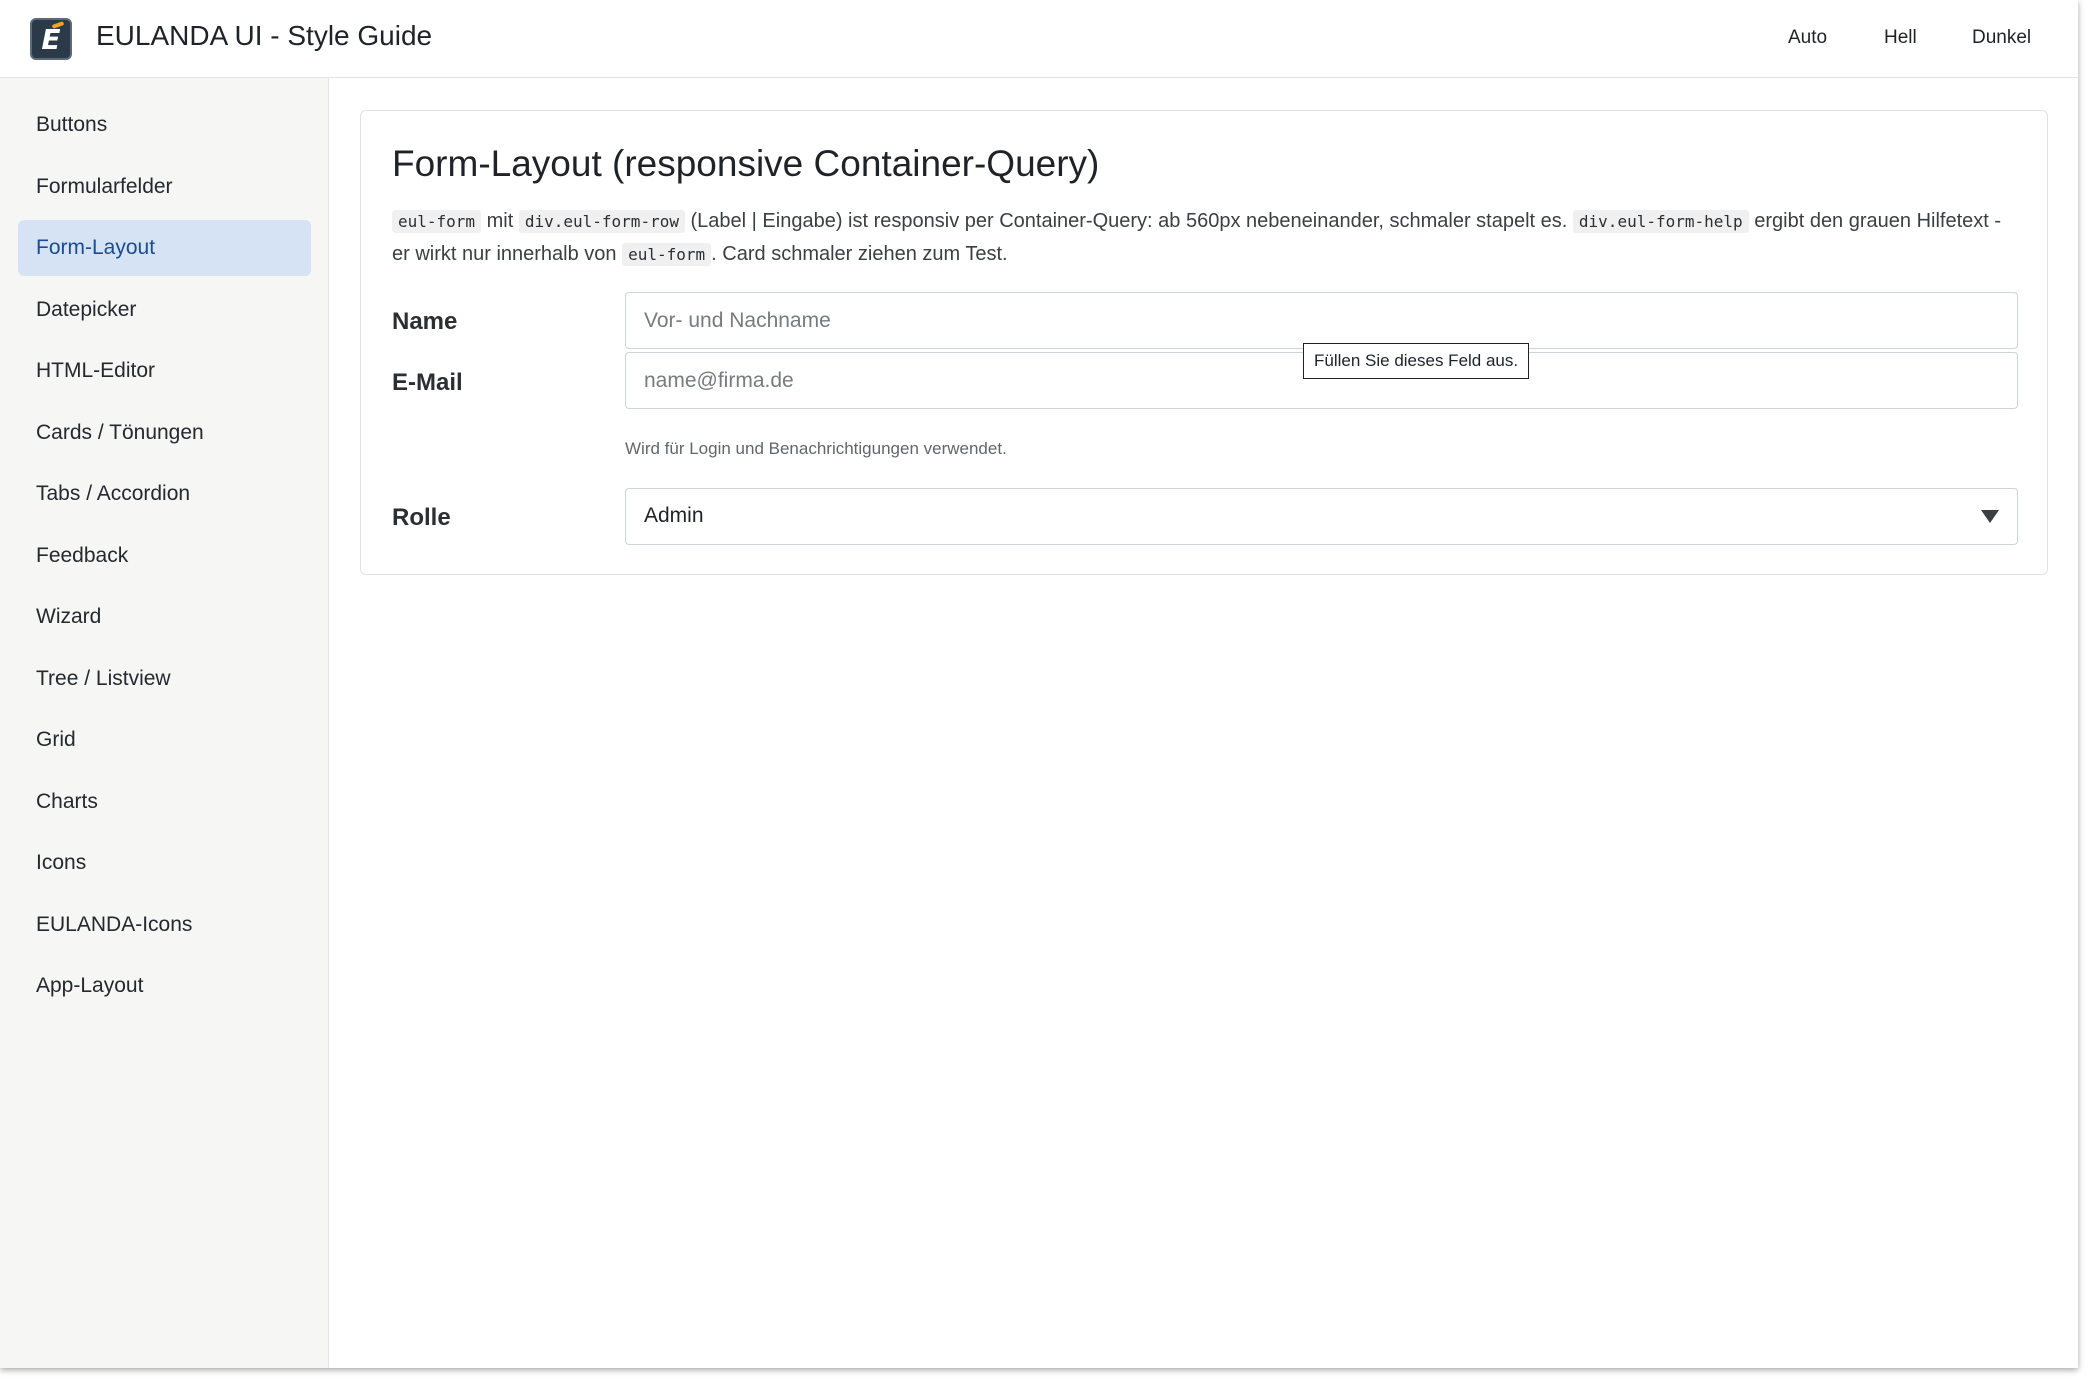 This screenshot has width=2092, height=1383. What do you see at coordinates (164, 556) in the screenshot?
I see `sidebar-item-feedback: Feedback` at bounding box center [164, 556].